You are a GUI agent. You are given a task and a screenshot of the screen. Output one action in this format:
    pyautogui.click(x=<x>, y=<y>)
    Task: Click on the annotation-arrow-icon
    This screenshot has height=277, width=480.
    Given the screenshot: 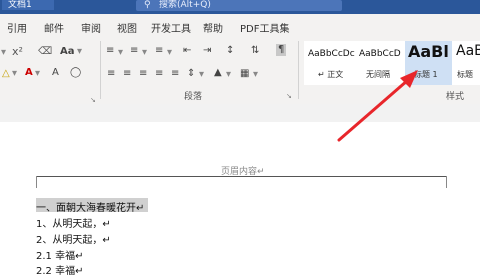 What is the action you would take?
    pyautogui.click(x=377, y=106)
    